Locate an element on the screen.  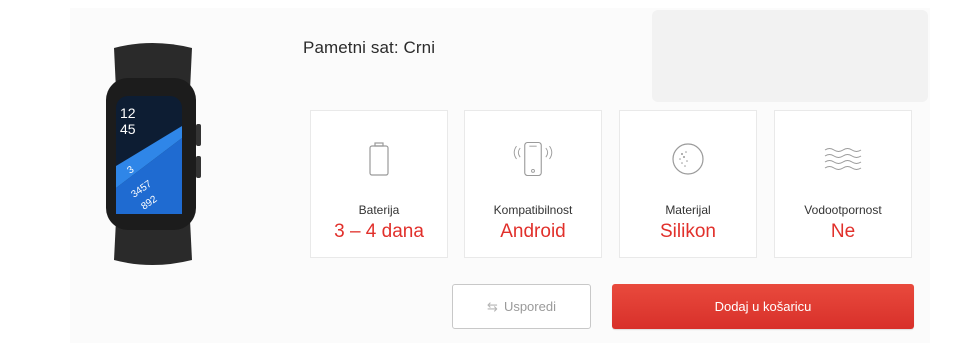
water-waves-icon is located at coordinates (843, 159).